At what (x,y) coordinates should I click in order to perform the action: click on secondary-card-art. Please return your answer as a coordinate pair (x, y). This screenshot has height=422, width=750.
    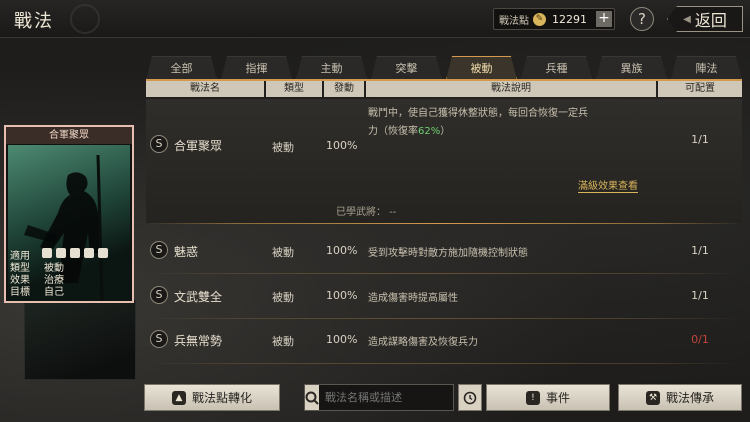
    Looking at the image, I should click on (80, 340).